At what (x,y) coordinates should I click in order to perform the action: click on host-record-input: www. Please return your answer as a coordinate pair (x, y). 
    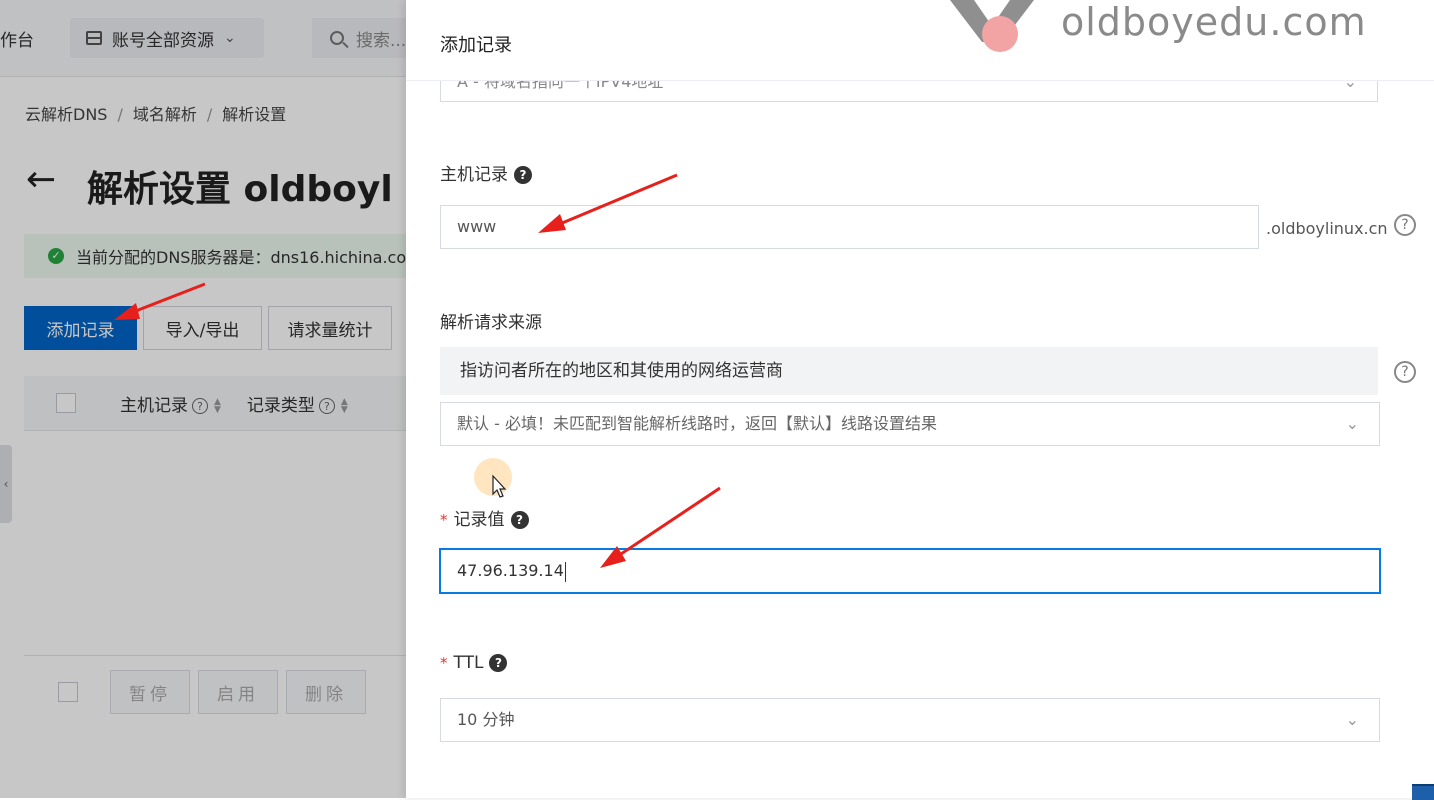
    Looking at the image, I should click on (849, 227).